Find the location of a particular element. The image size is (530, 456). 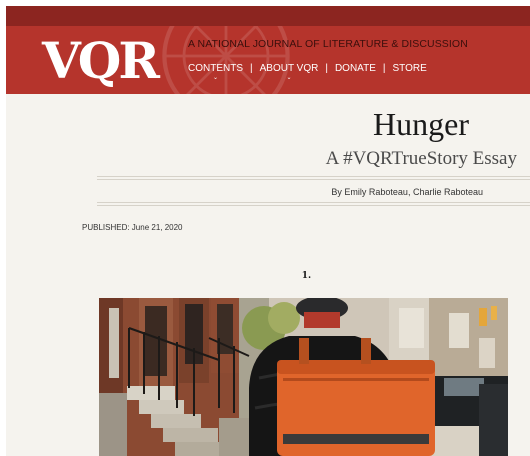

site-logo: VQR is located at coordinates (101, 61).